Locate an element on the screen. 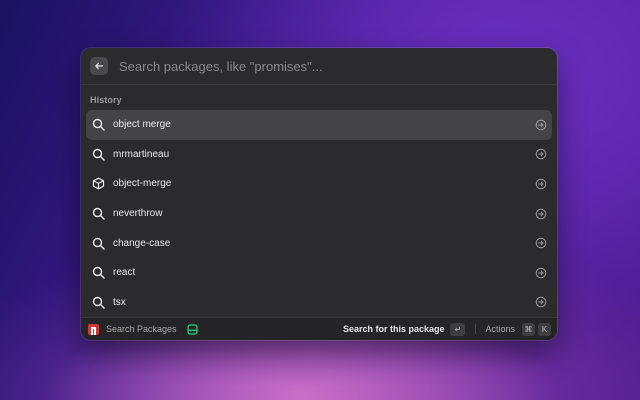 The width and height of the screenshot is (640, 400). search-bar is located at coordinates (319, 66).